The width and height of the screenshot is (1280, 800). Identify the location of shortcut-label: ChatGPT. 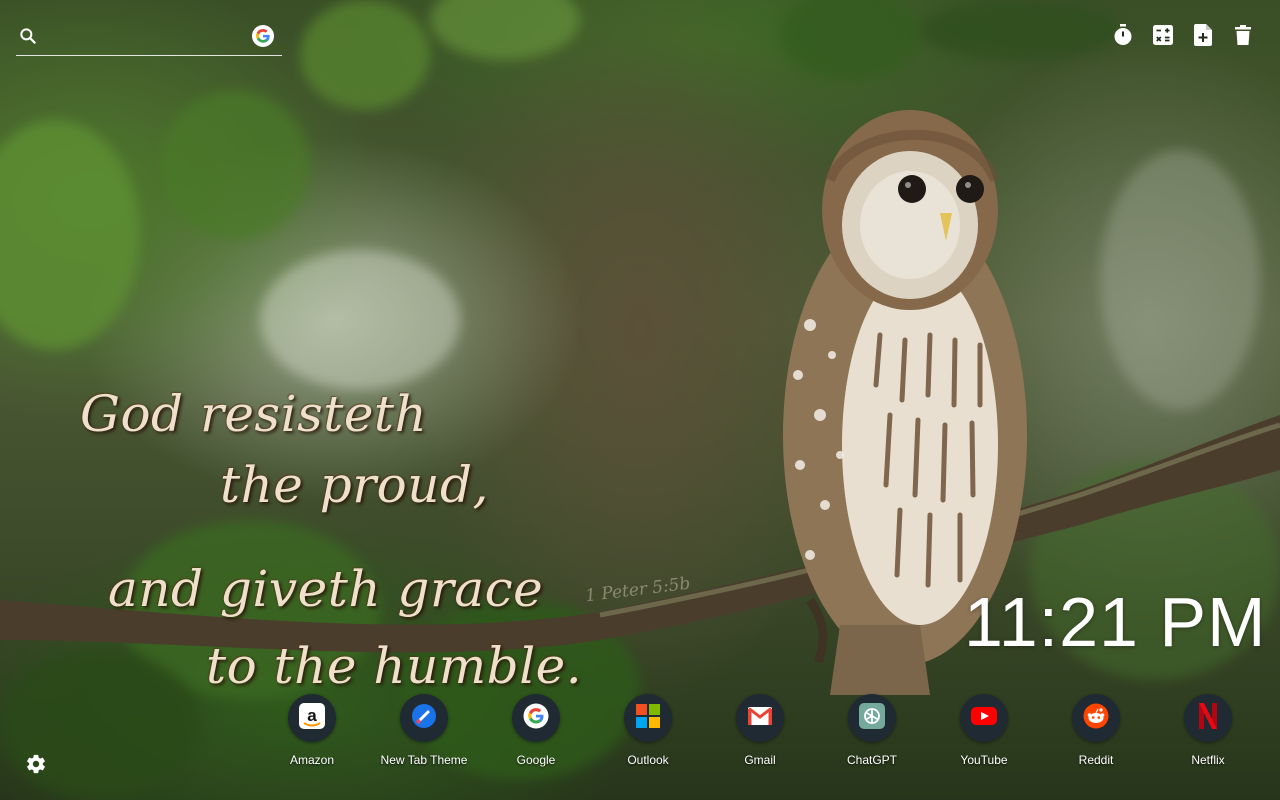
(871, 760).